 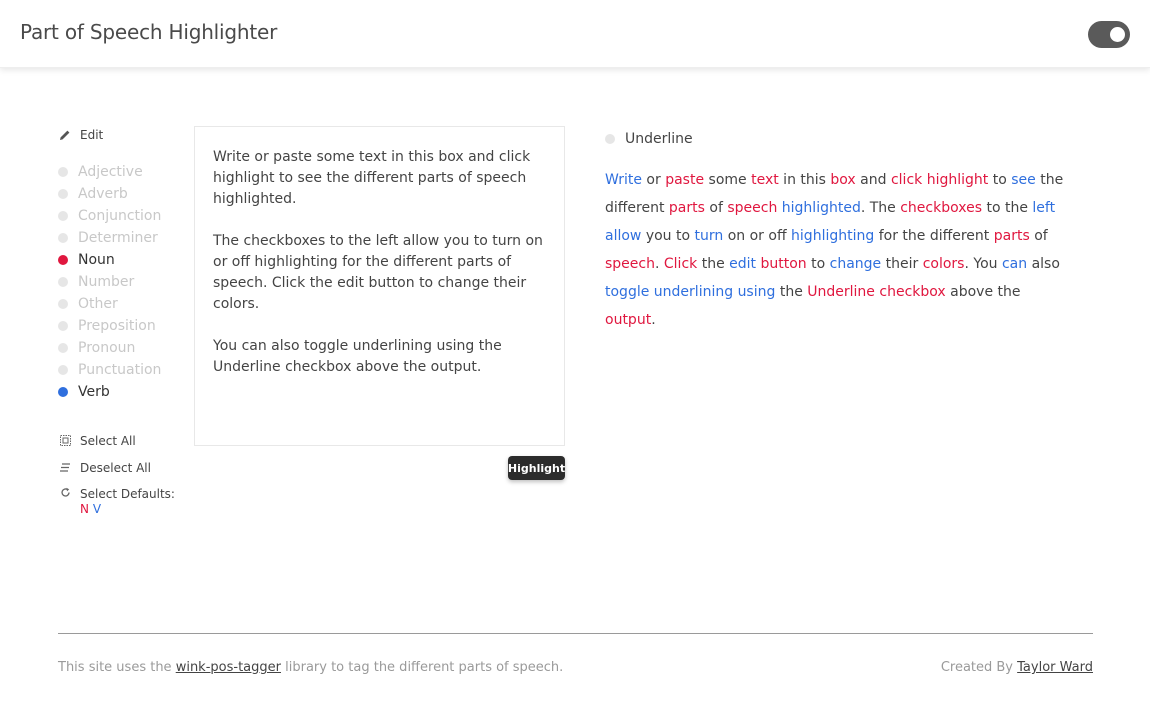 What do you see at coordinates (123, 260) in the screenshot?
I see `pos-item-noun: Noun` at bounding box center [123, 260].